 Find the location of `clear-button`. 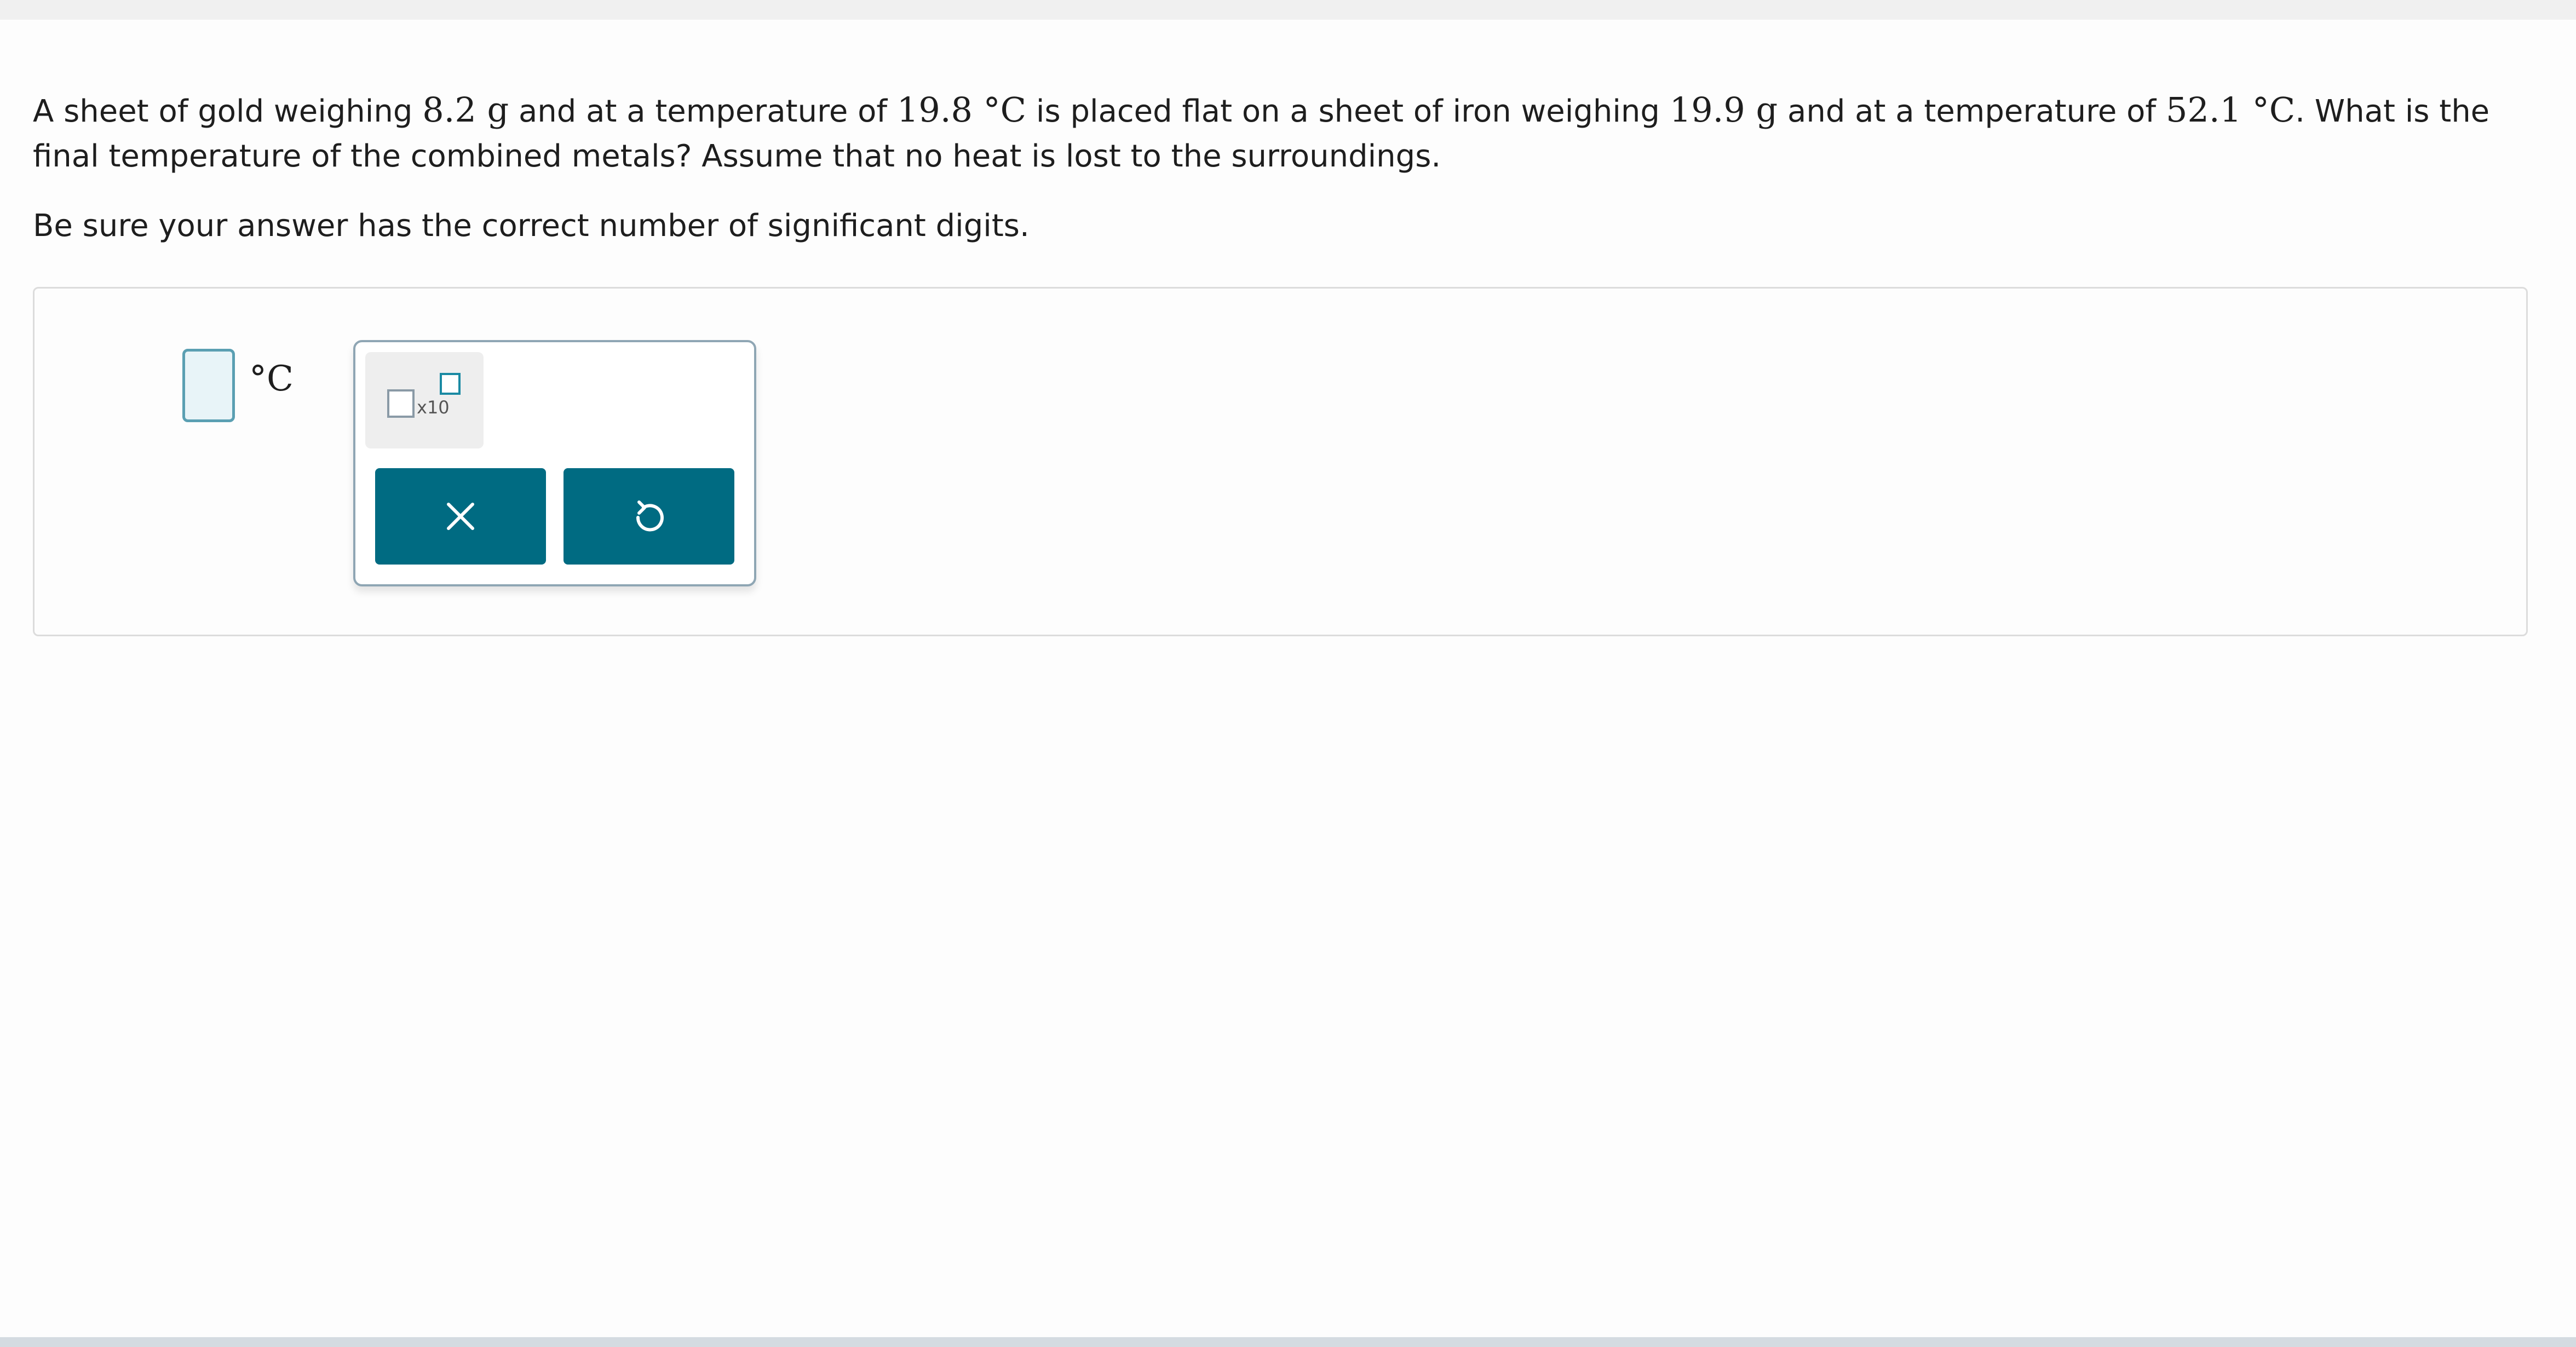

clear-button is located at coordinates (461, 516).